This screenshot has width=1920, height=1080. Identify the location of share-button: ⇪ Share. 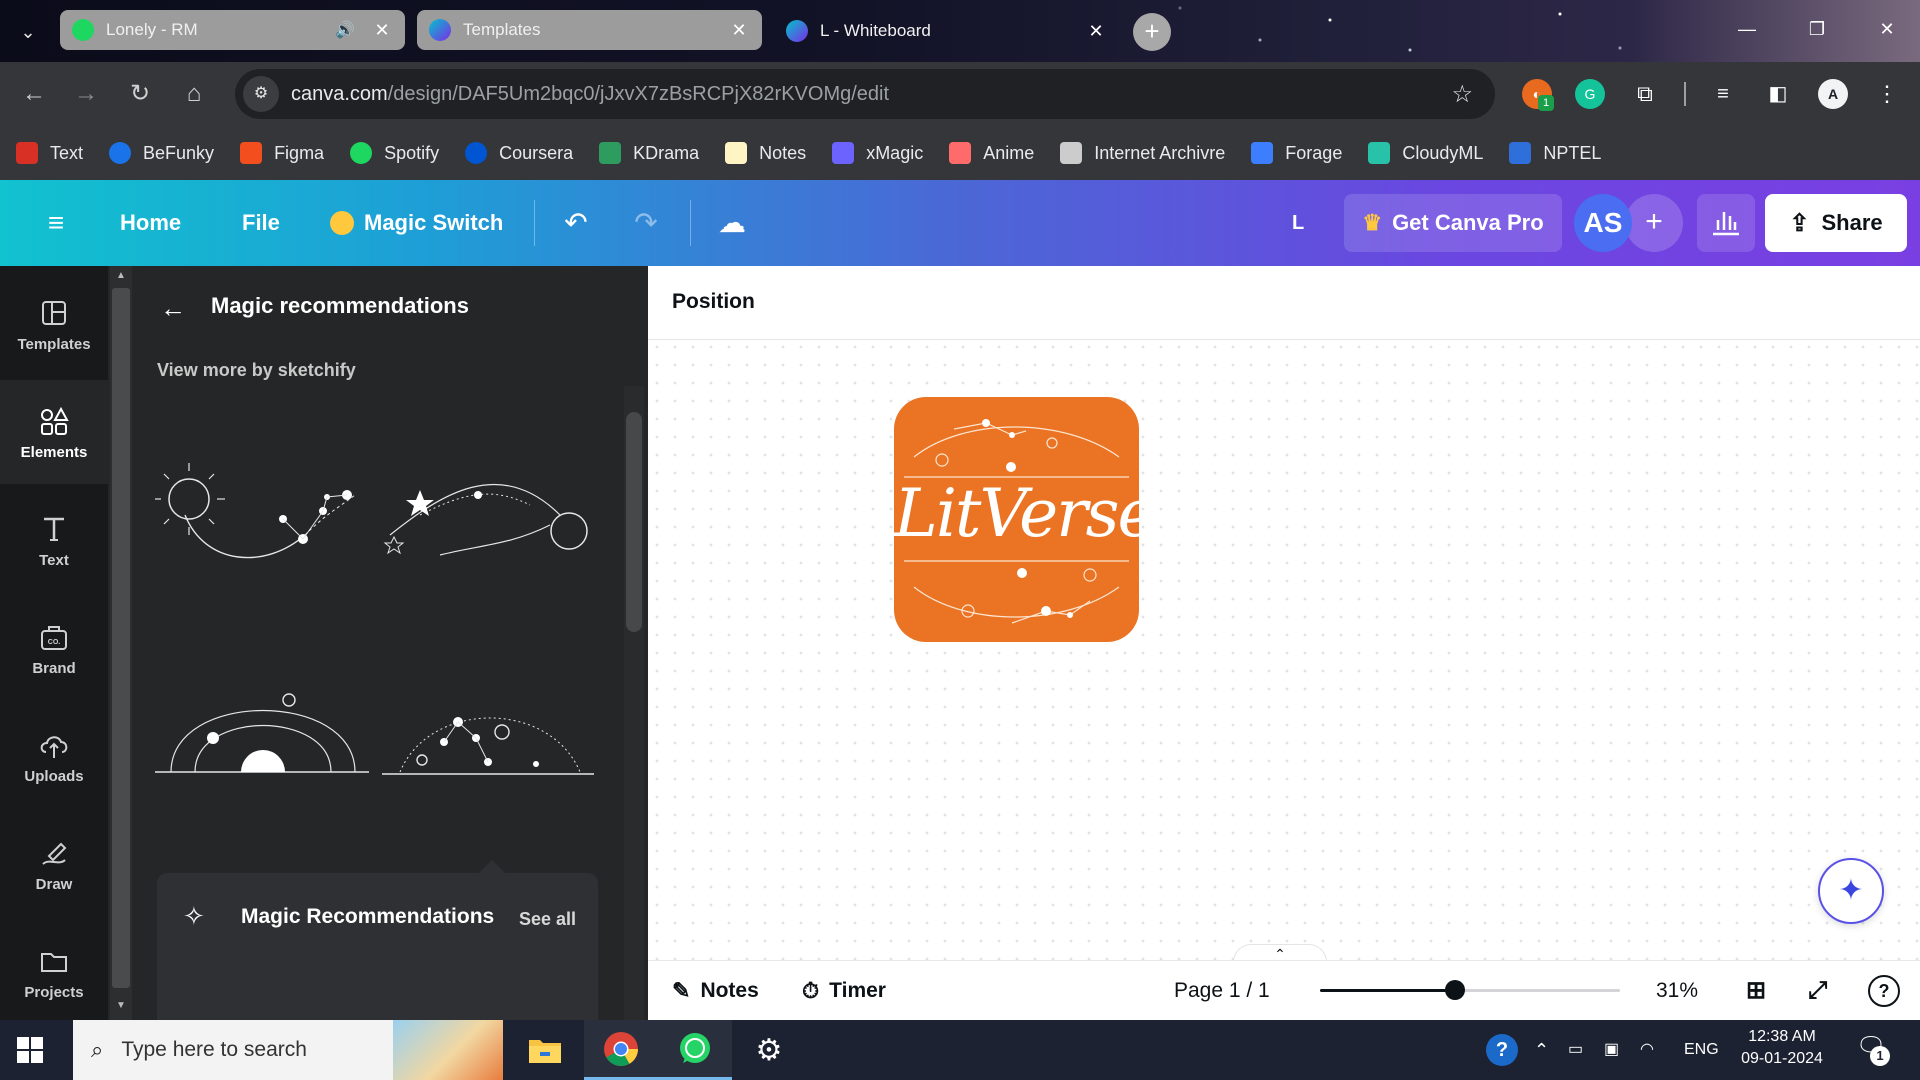
(1836, 223).